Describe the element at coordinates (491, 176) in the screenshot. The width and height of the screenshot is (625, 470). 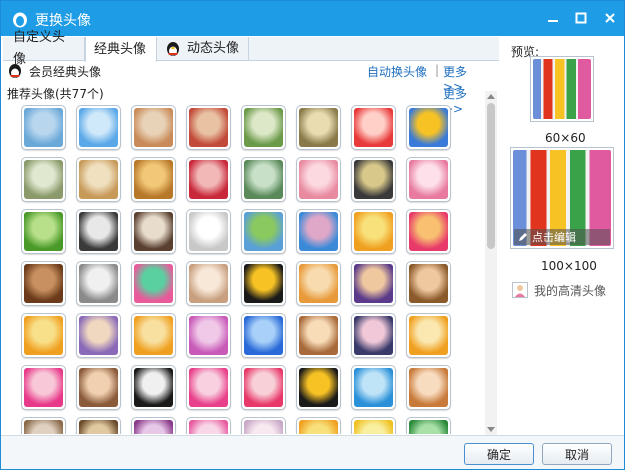
I see `scroll-thumb` at that location.